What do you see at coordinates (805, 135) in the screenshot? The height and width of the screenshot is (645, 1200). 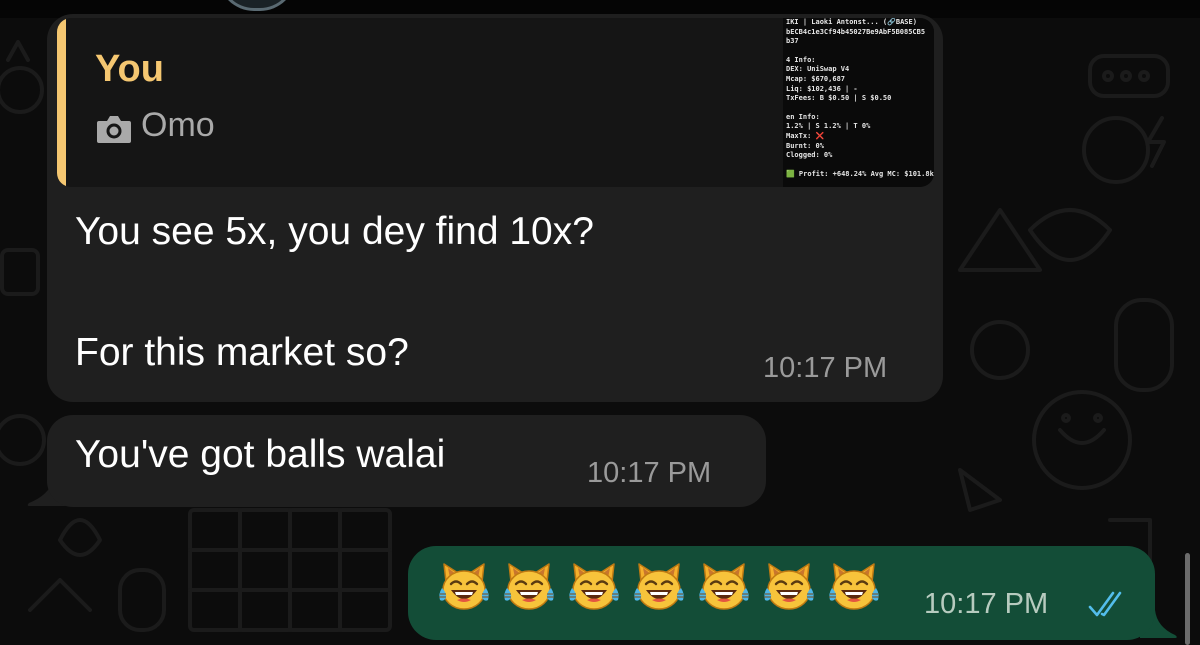 I see `thumbnail-line: MaxTx: ❌` at bounding box center [805, 135].